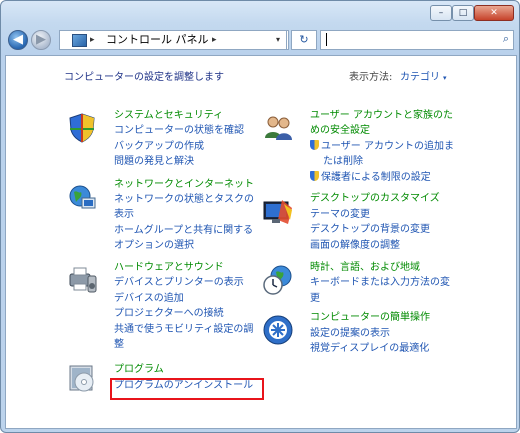 This screenshot has height=433, width=520. What do you see at coordinates (278, 212) in the screenshot?
I see `desktop-display-icon` at bounding box center [278, 212].